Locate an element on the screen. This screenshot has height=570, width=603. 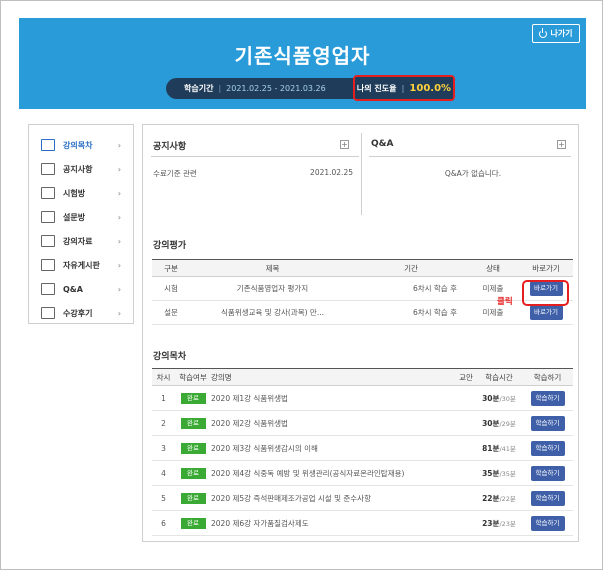
lecture-no: 3 is located at coordinates (163, 448).